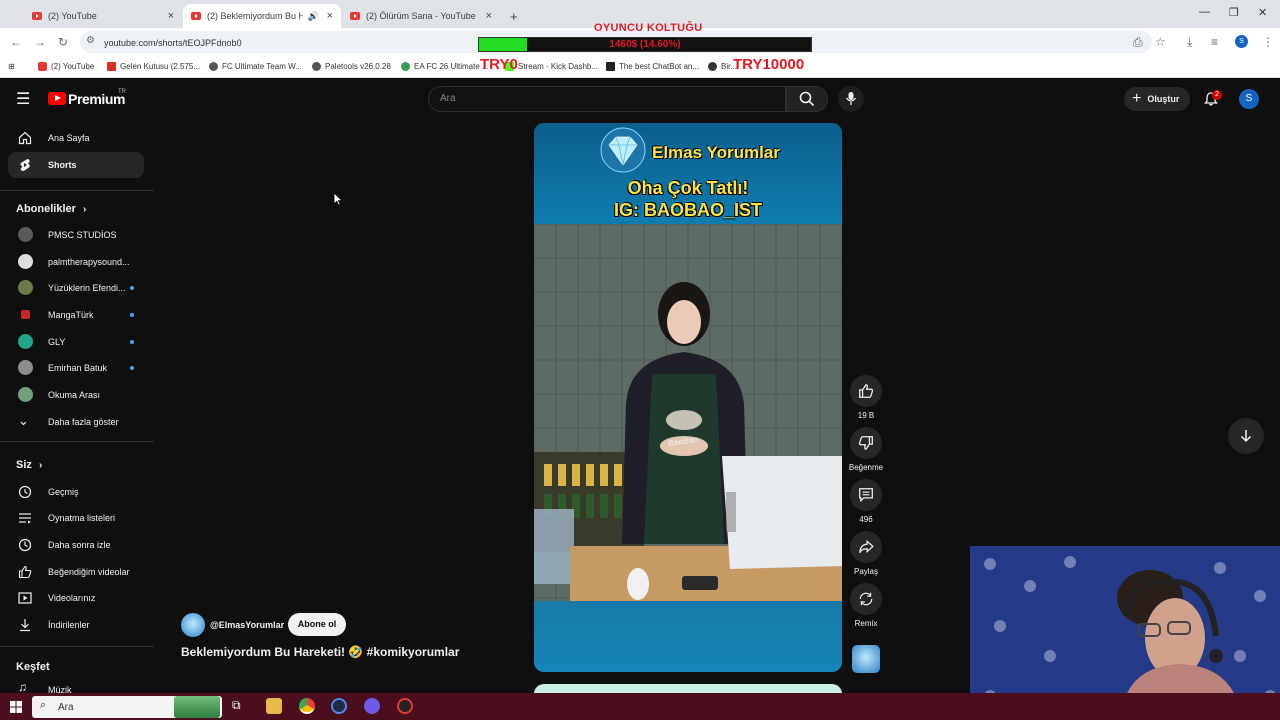 Image resolution: width=1280 pixels, height=720 pixels. I want to click on install-app-icon: ⎙, so click(1138, 42).